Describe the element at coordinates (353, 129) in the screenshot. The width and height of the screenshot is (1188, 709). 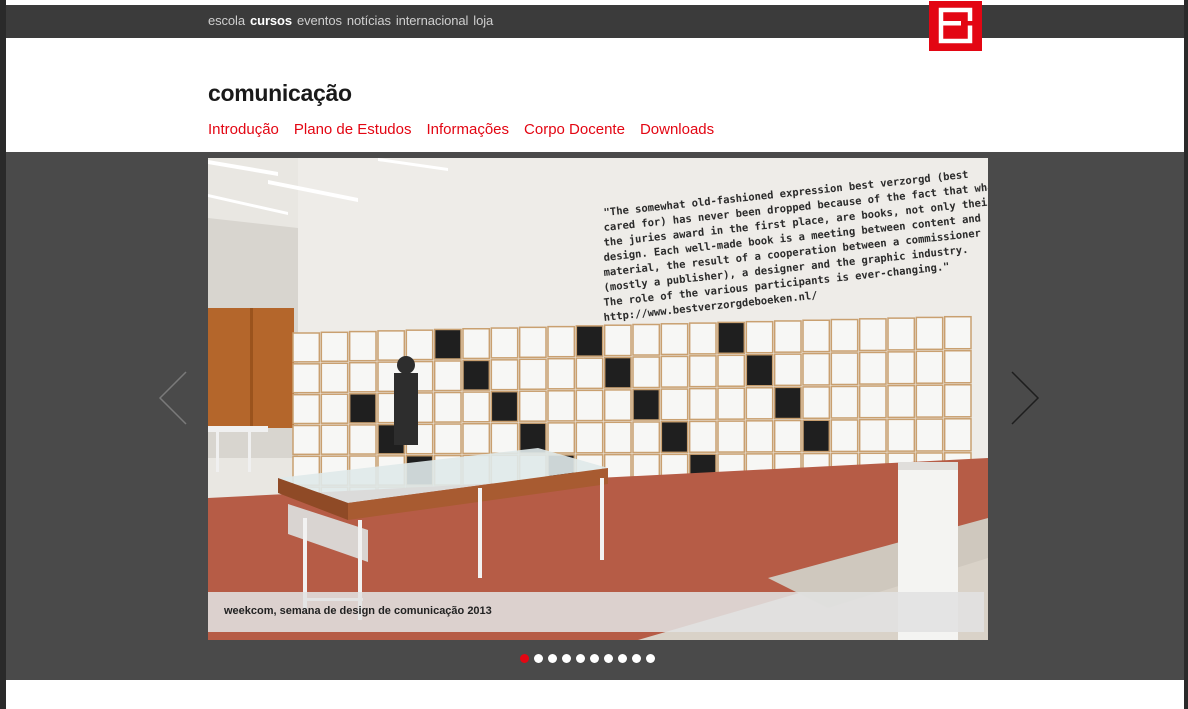
I see `subnav-plano-de-estudos: Plano de Estudos` at that location.